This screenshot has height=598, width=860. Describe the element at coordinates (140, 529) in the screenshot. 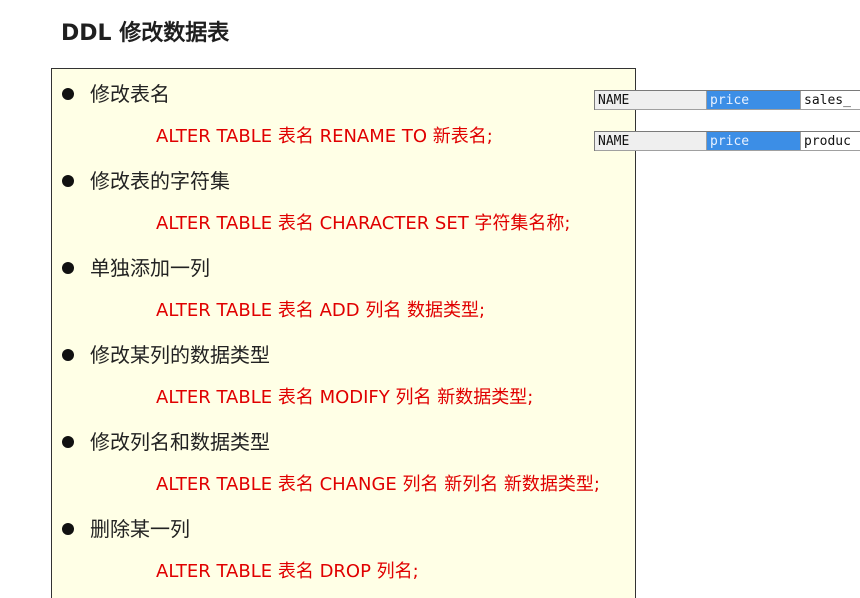

I see `item-label: 删除某一列` at that location.